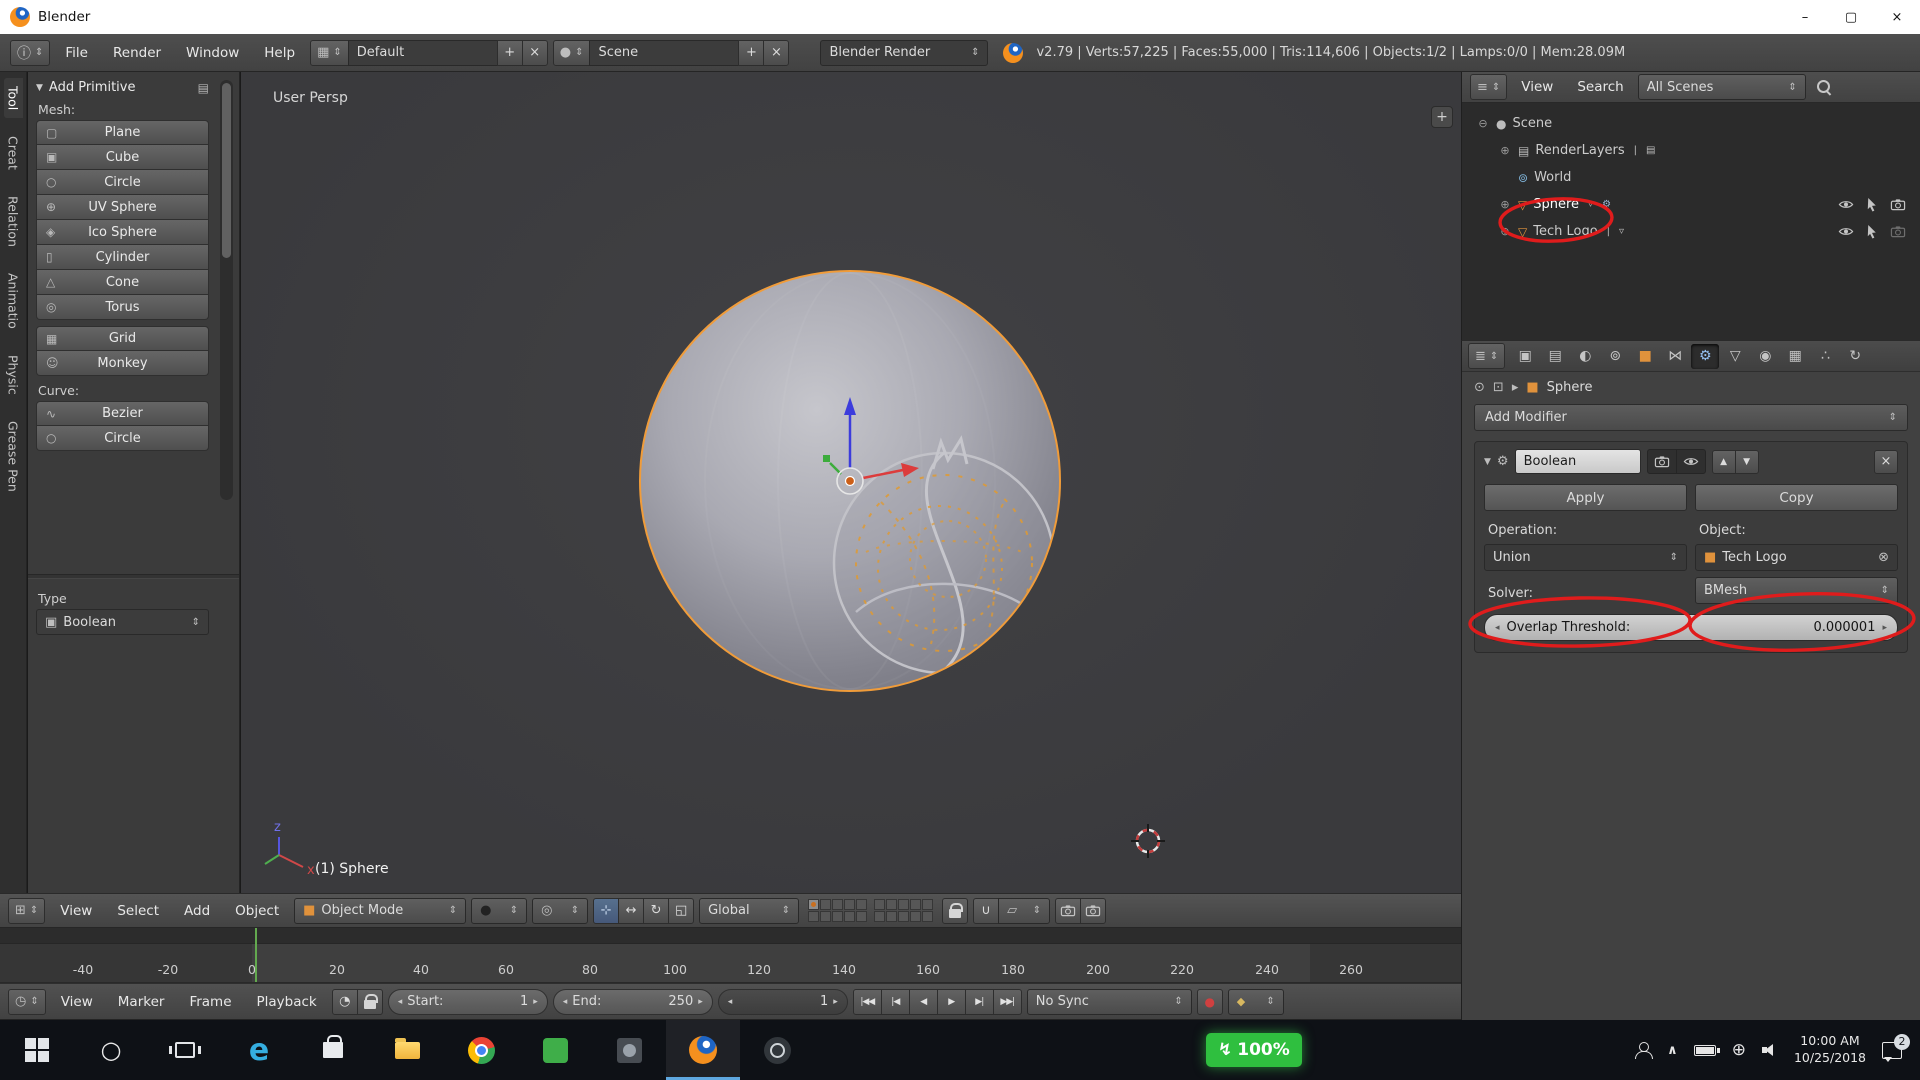 This screenshot has width=1920, height=1080. Describe the element at coordinates (1795, 356) in the screenshot. I see `ptab-texture: ▦` at that location.